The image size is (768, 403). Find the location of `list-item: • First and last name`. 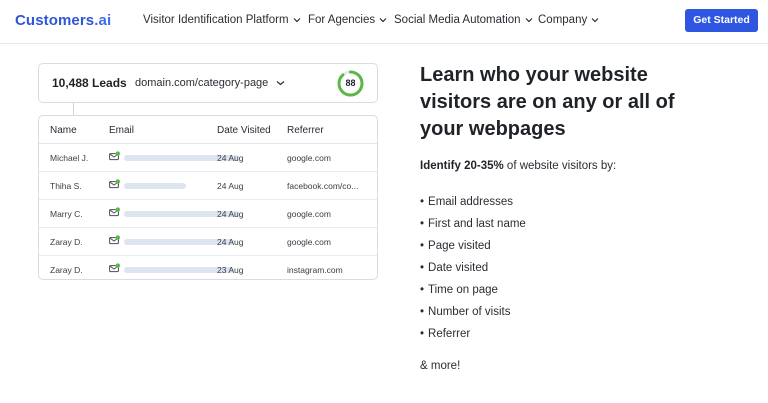

list-item: • First and last name is located at coordinates (473, 224).